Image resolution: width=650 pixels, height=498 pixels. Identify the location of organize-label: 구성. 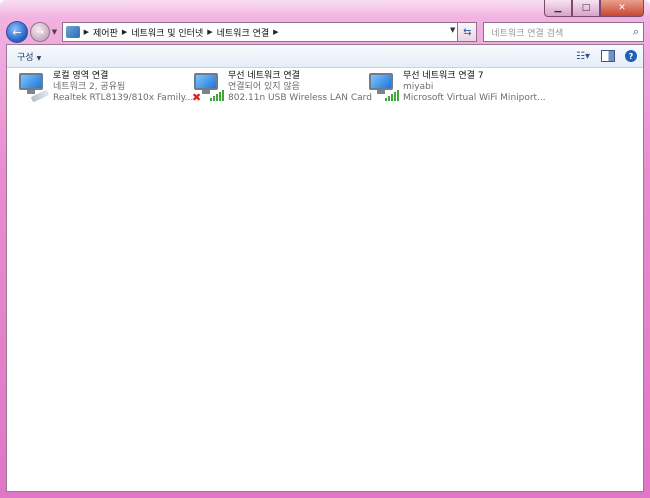
(25, 57).